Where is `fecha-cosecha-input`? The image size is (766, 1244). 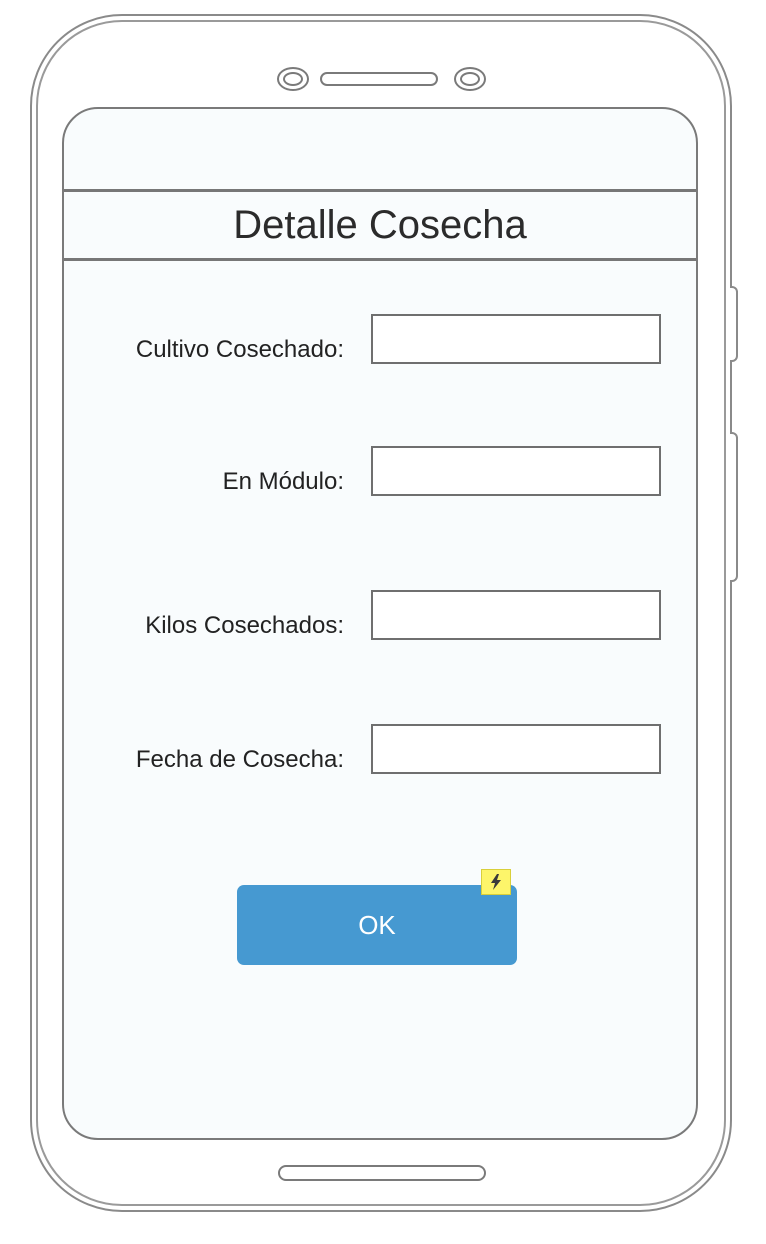
fecha-cosecha-input is located at coordinates (516, 749).